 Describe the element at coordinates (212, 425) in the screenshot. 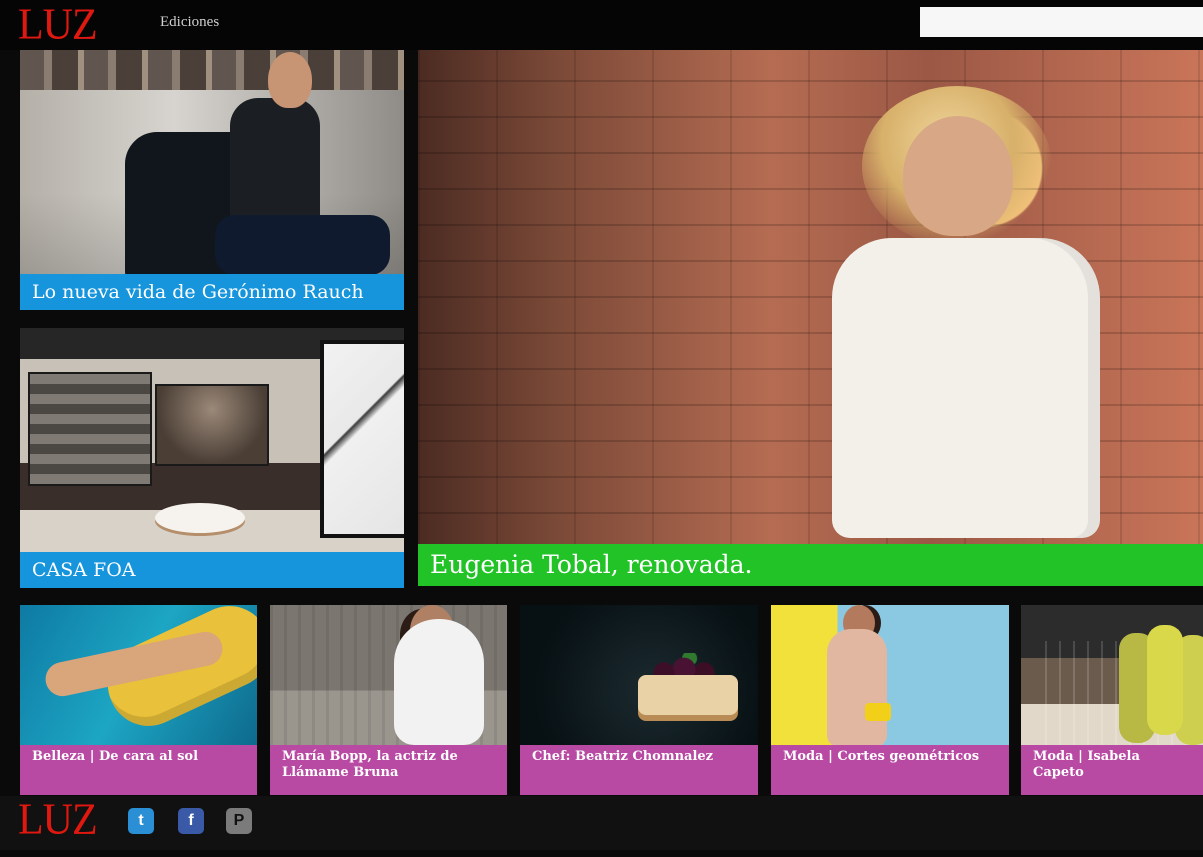

I see `window-shape` at that location.